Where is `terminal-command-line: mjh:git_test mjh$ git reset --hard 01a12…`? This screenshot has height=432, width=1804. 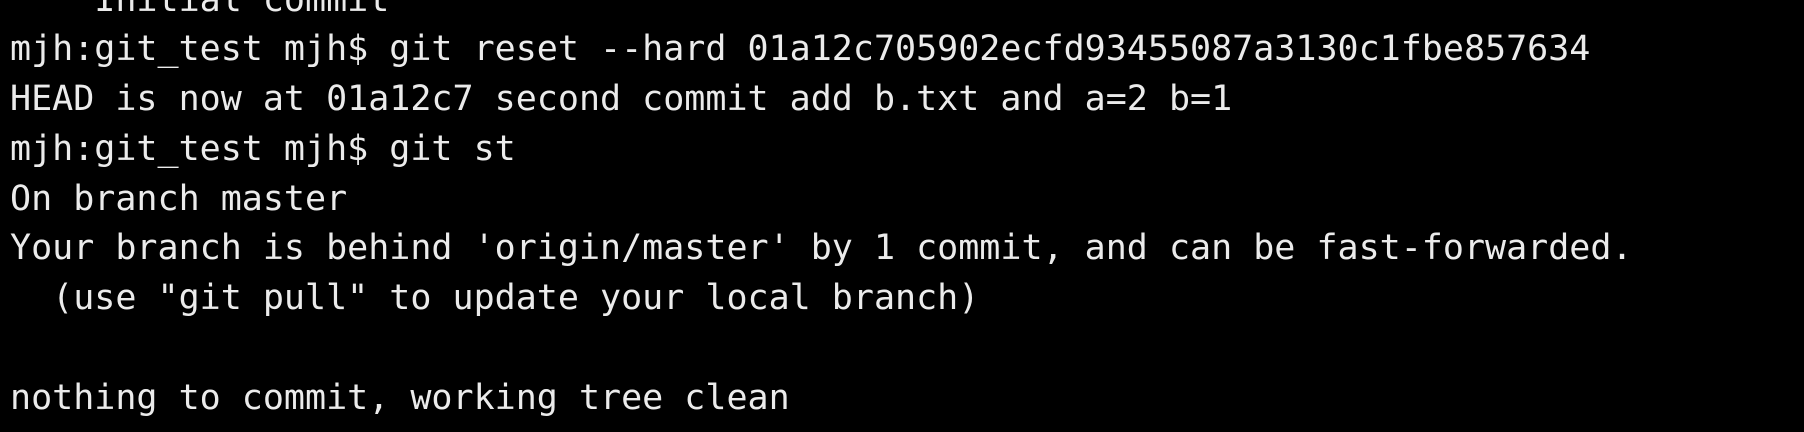 terminal-command-line: mjh:git_test mjh$ git reset --hard 01a12… is located at coordinates (800, 49).